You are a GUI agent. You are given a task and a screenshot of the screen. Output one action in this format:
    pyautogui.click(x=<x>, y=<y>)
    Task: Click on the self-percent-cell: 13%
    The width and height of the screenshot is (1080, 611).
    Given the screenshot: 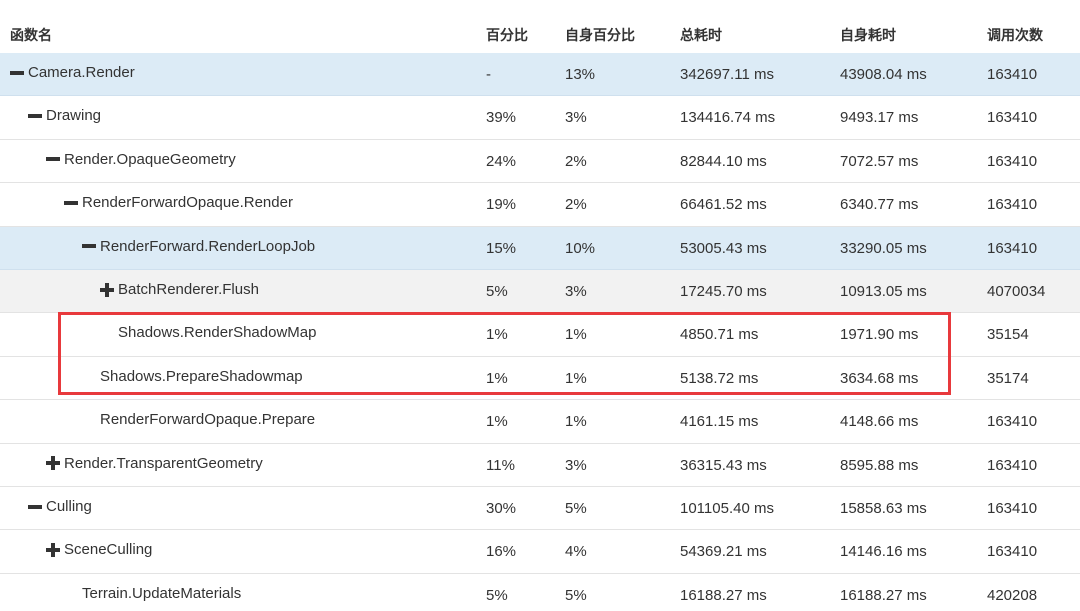 What is the action you would take?
    pyautogui.click(x=580, y=74)
    